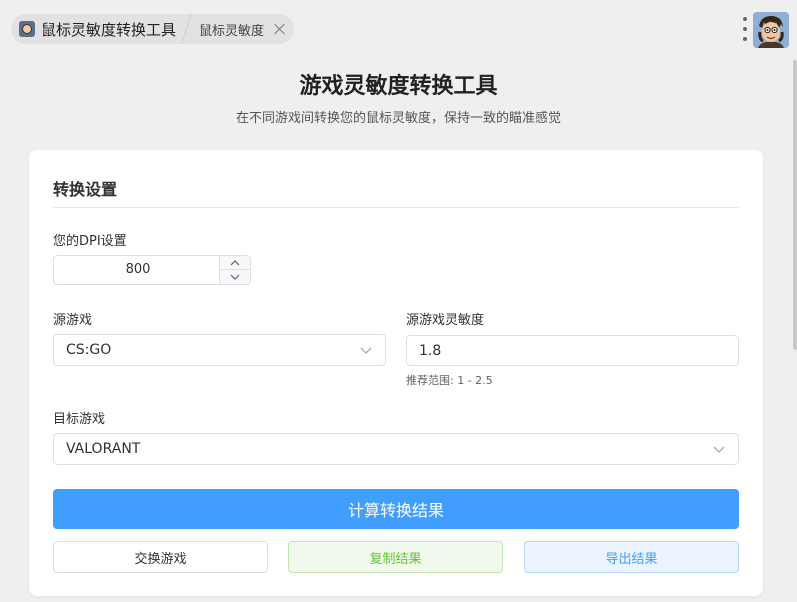  I want to click on target-game-value: VALORANT, so click(103, 449).